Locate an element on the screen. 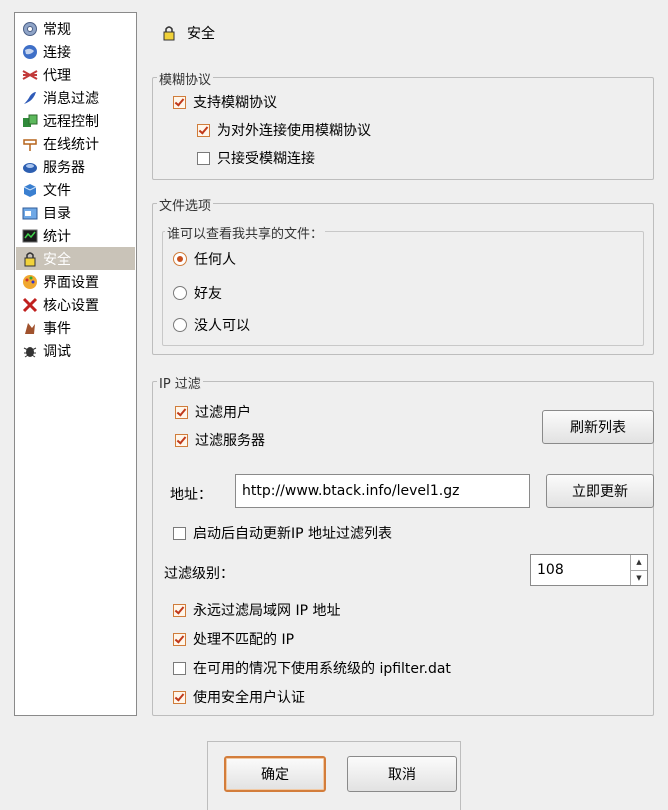 The width and height of the screenshot is (668, 810). secure-ident-checkbox: 使用安全用户认证 is located at coordinates (239, 697).